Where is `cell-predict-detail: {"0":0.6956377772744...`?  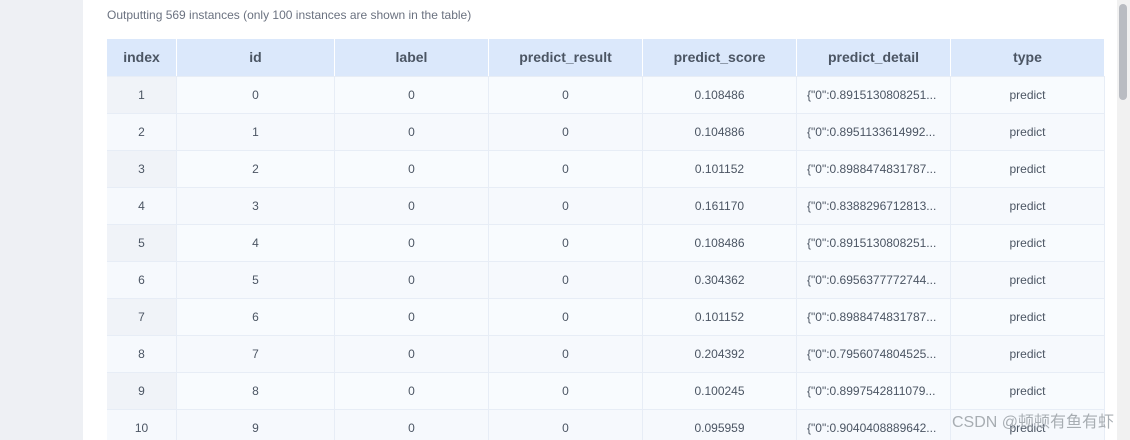 cell-predict-detail: {"0":0.6956377772744... is located at coordinates (874, 279).